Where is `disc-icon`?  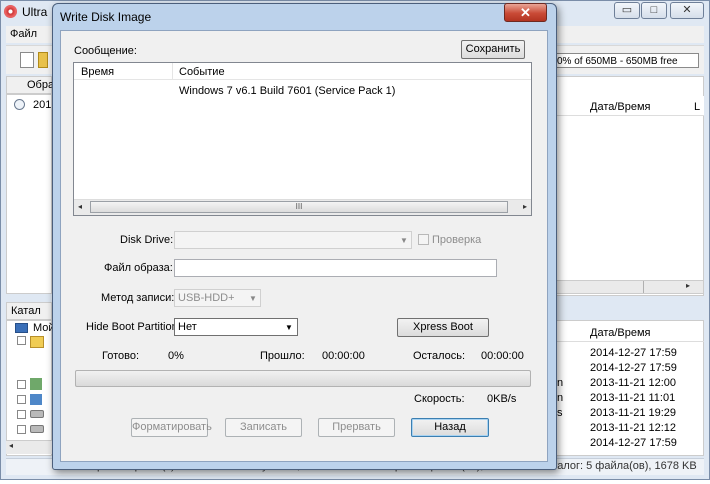
disc-icon is located at coordinates (19, 104).